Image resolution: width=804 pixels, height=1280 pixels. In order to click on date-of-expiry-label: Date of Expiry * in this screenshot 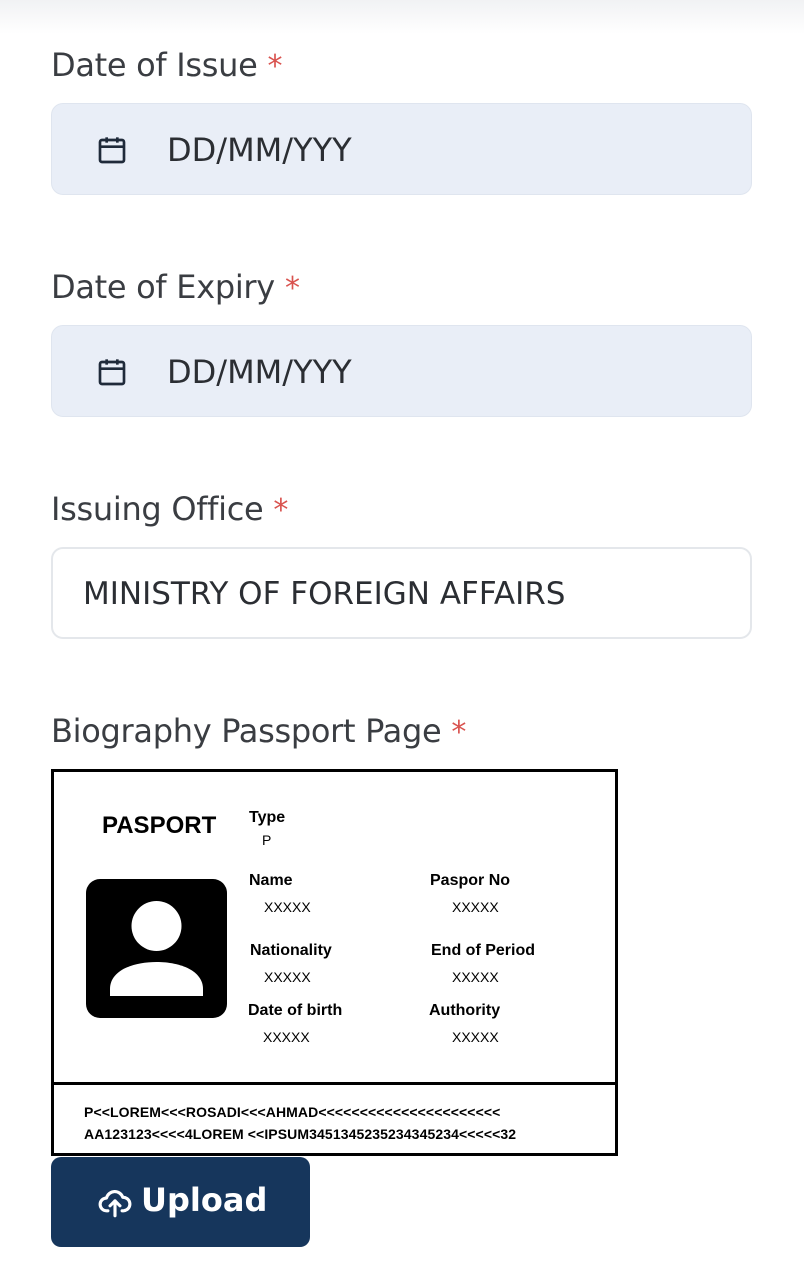, I will do `click(175, 287)`.